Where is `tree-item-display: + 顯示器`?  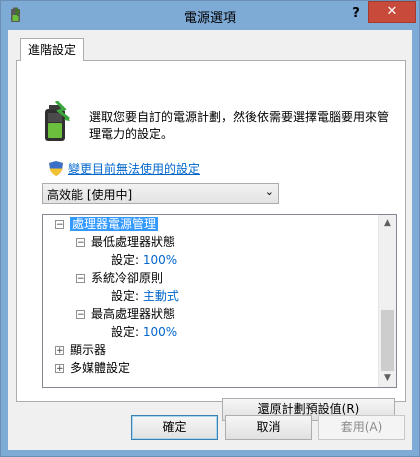
tree-item-display: + 顯示器 is located at coordinates (80, 350).